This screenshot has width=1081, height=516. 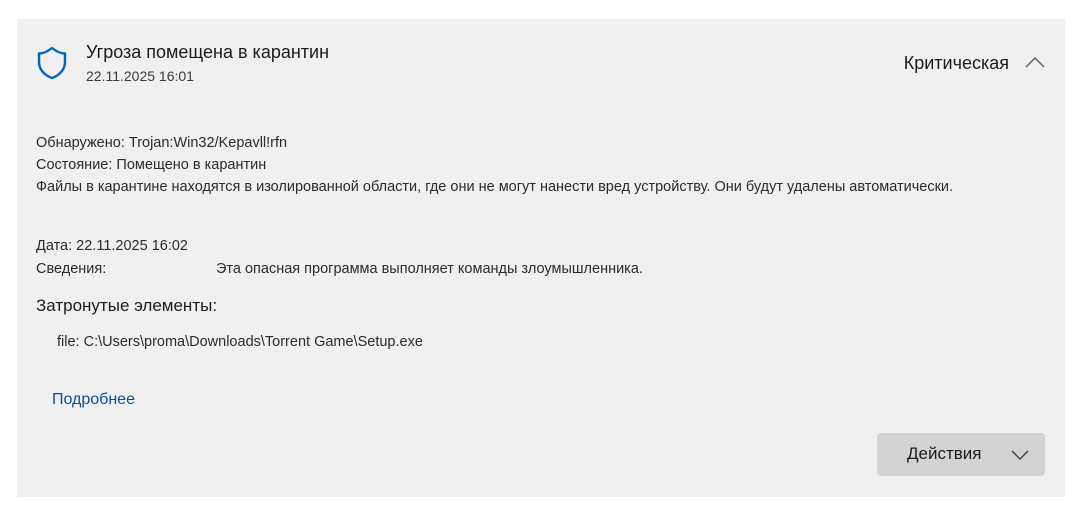 I want to click on date-label: Дата:, so click(x=54, y=246).